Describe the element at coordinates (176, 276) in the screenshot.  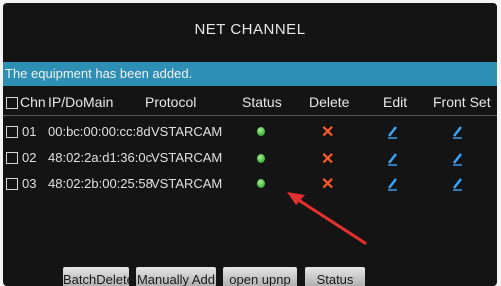
I see `manually-add-button: Manually Add` at that location.